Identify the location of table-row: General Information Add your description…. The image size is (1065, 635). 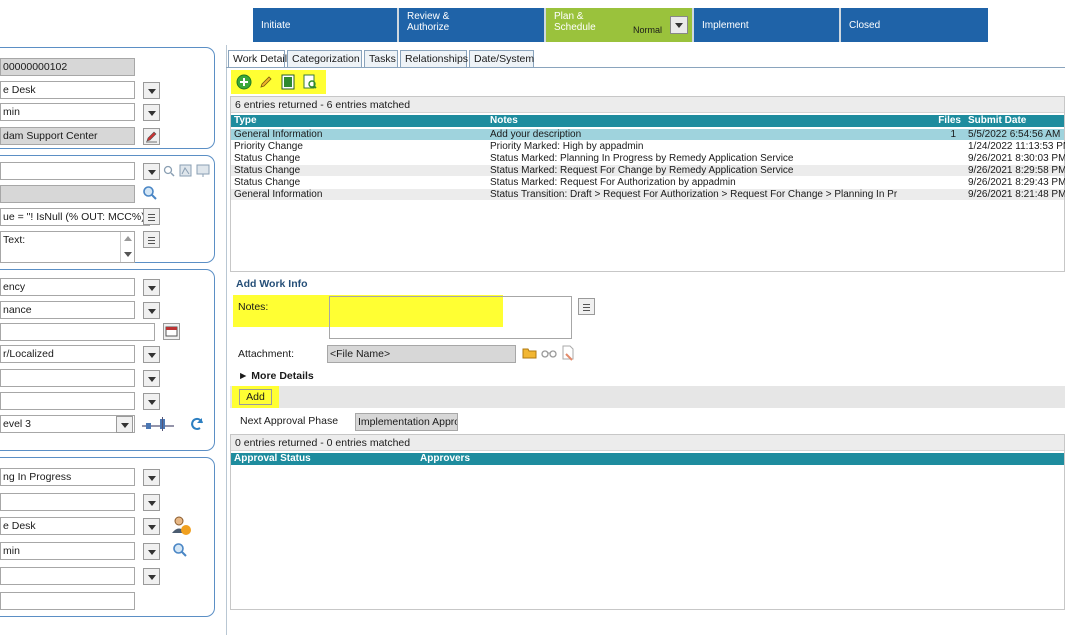
(647, 134).